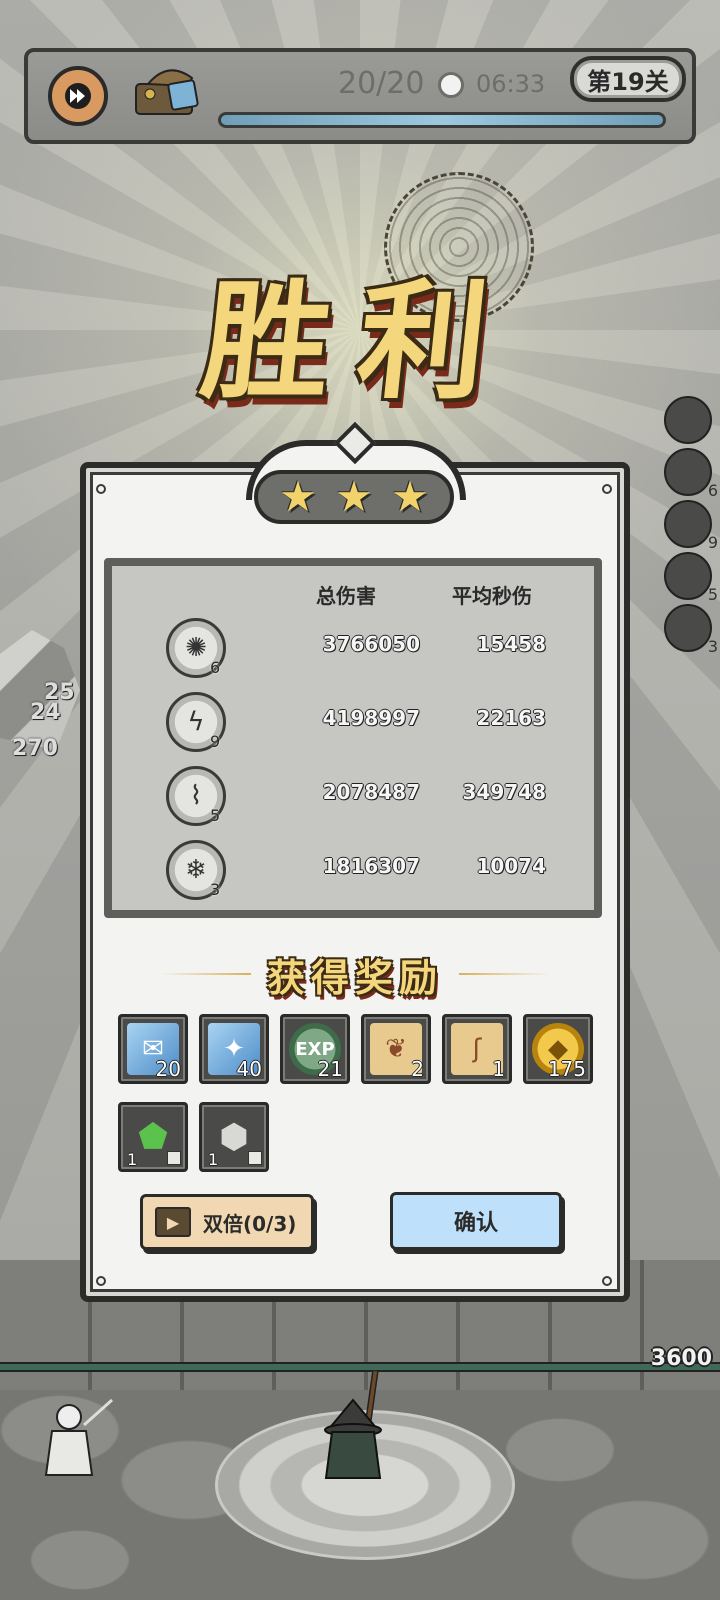 The width and height of the screenshot is (720, 1600). Describe the element at coordinates (691, 578) in the screenshot. I see `side-hero: 5` at that location.